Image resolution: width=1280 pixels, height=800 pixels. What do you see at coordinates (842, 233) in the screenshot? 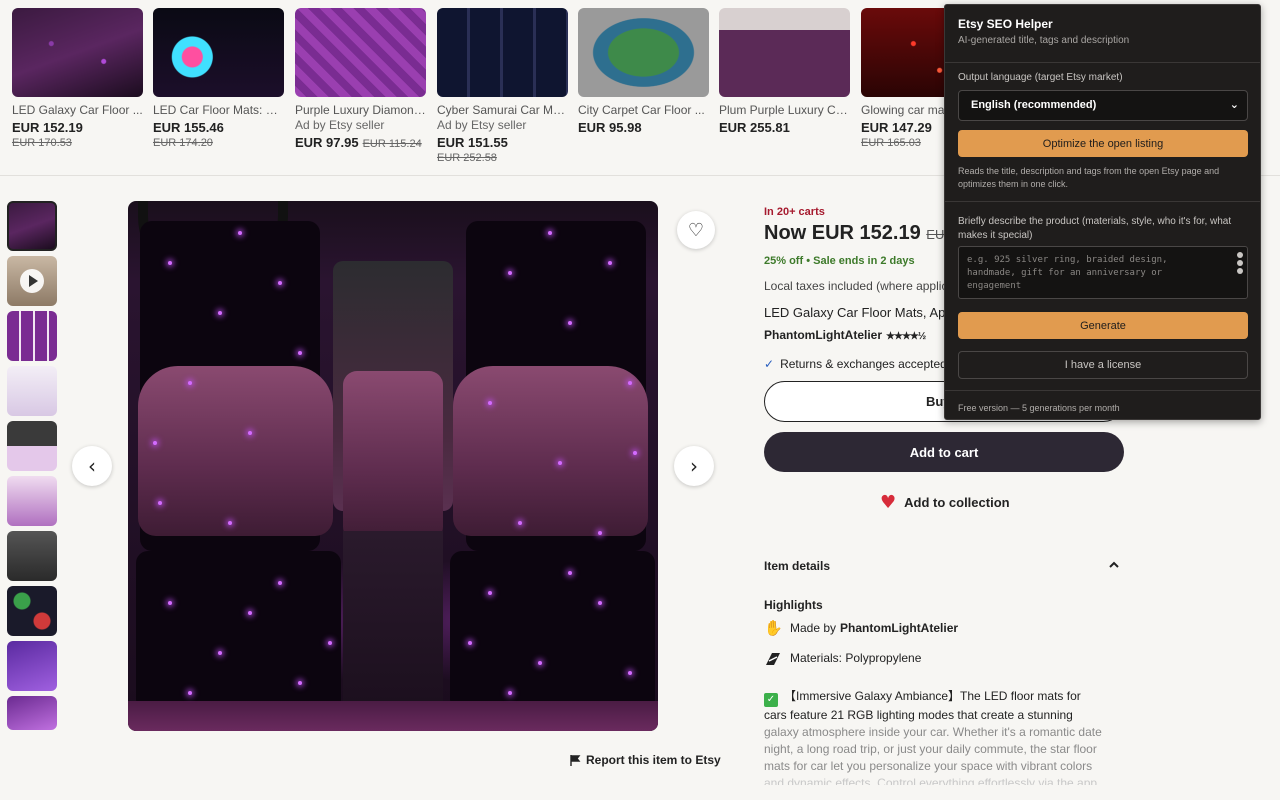
I see `price-now: Now EUR 152.19` at bounding box center [842, 233].